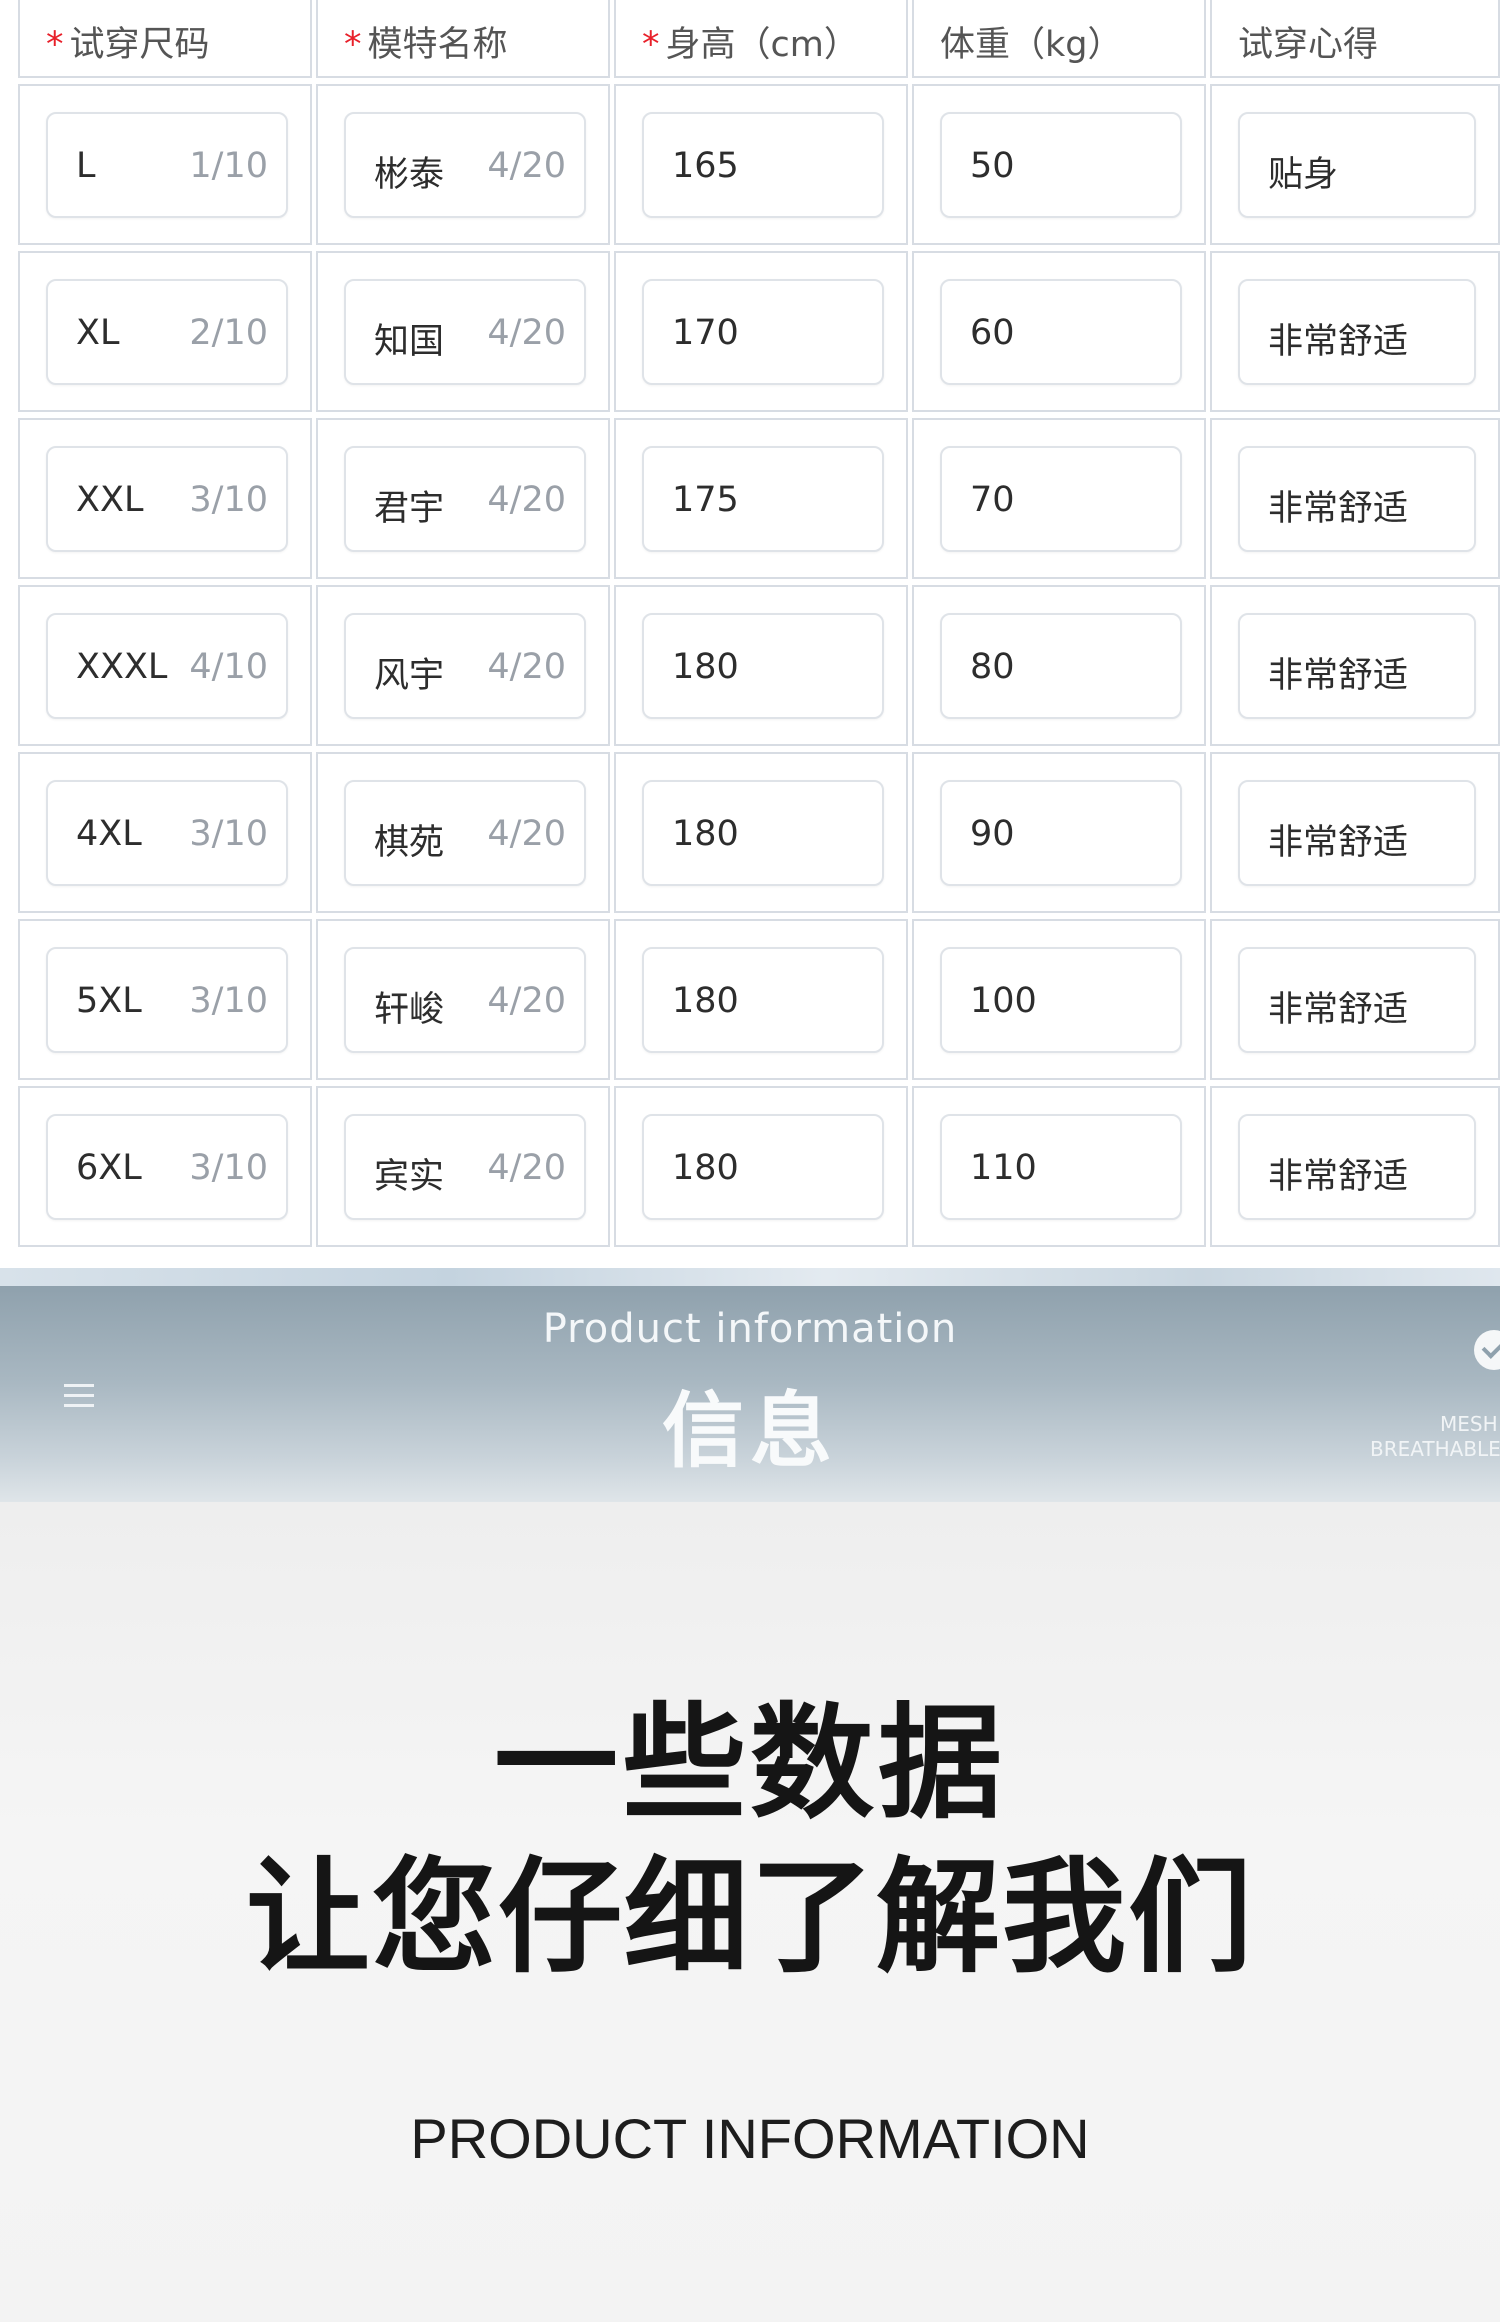  What do you see at coordinates (98, 333) in the screenshot?
I see `size-value: XL` at bounding box center [98, 333].